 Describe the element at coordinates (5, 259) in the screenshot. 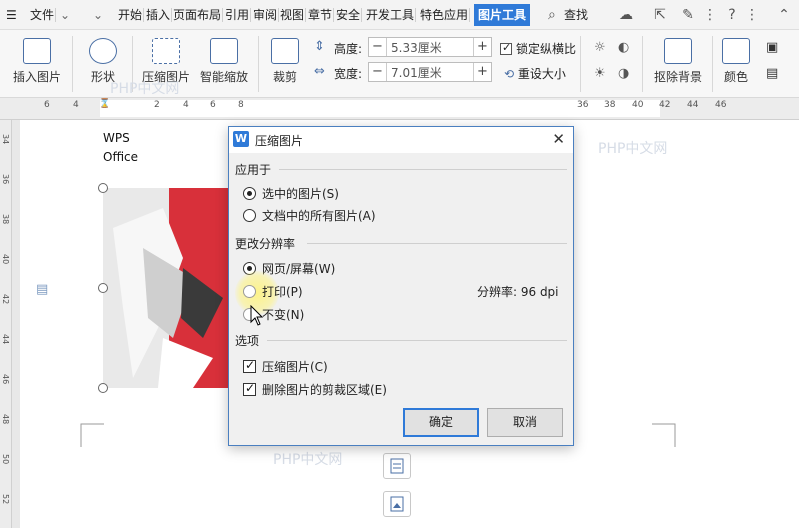

I see `ruler-mark: 40` at that location.